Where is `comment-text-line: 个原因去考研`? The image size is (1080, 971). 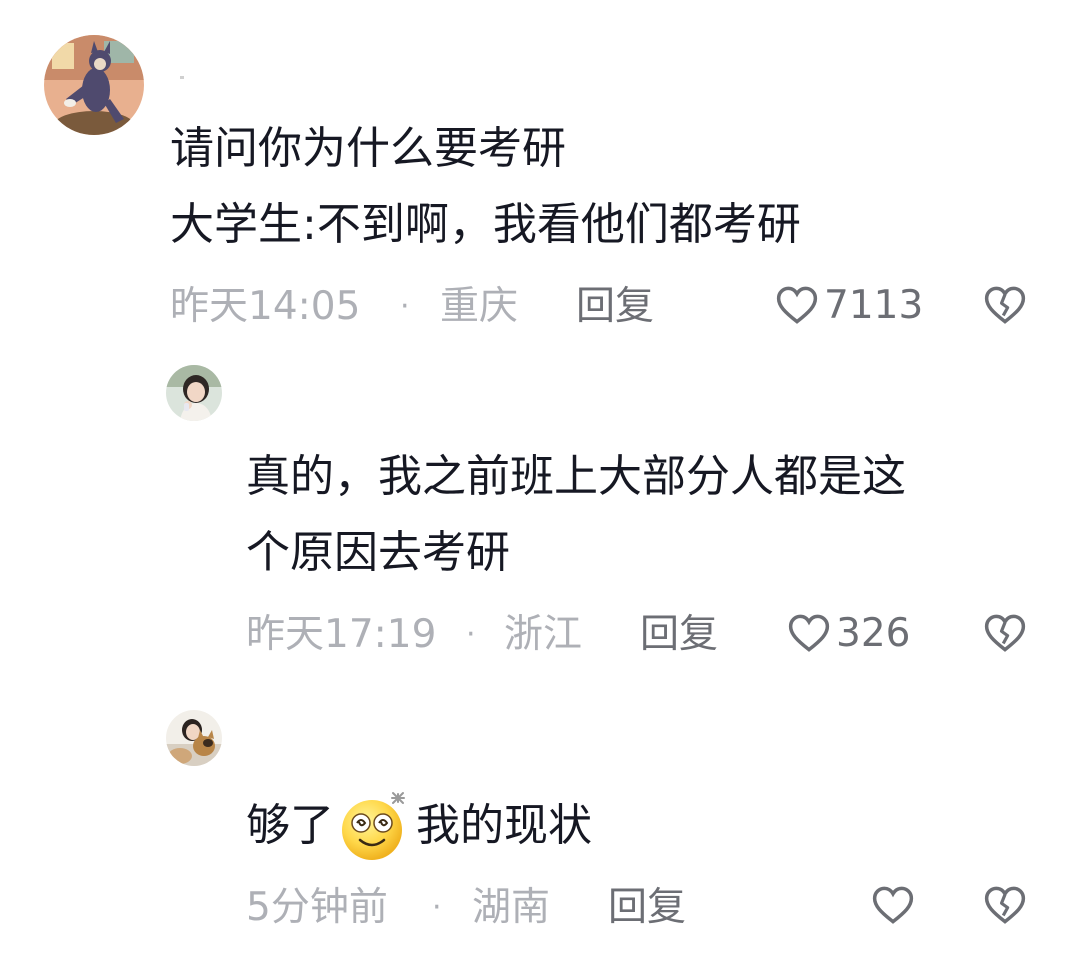
comment-text-line: 个原因去考研 is located at coordinates (378, 552).